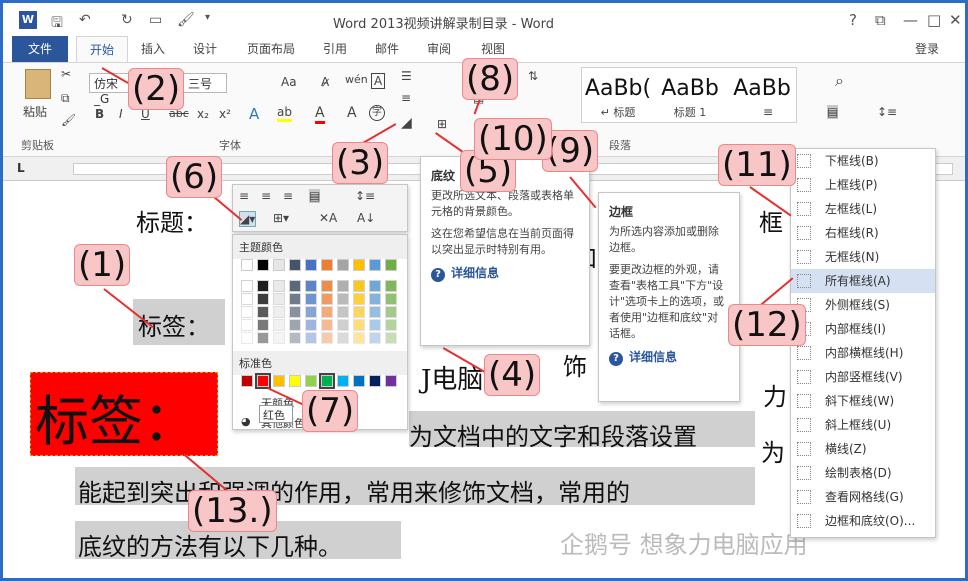 Image resolution: width=968 pixels, height=581 pixels. Describe the element at coordinates (927, 48) in the screenshot. I see `login-link: 登录` at that location.